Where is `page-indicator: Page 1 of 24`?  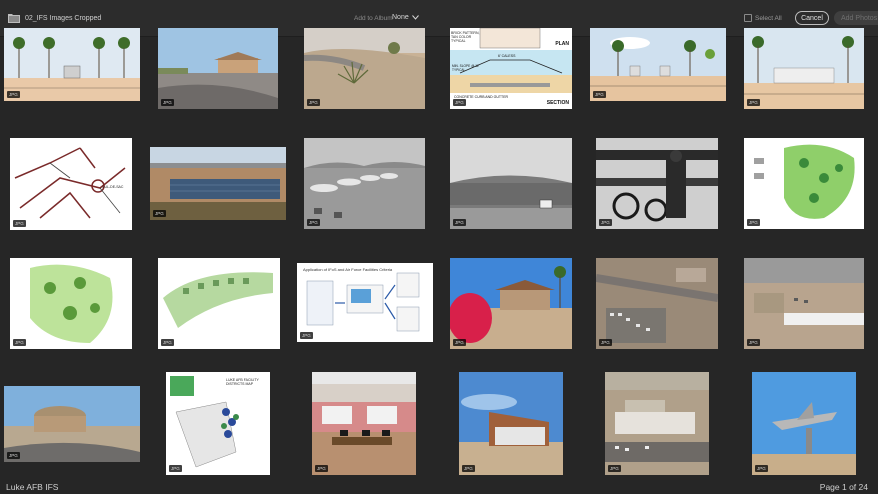 page-indicator: Page 1 of 24 is located at coordinates (843, 487).